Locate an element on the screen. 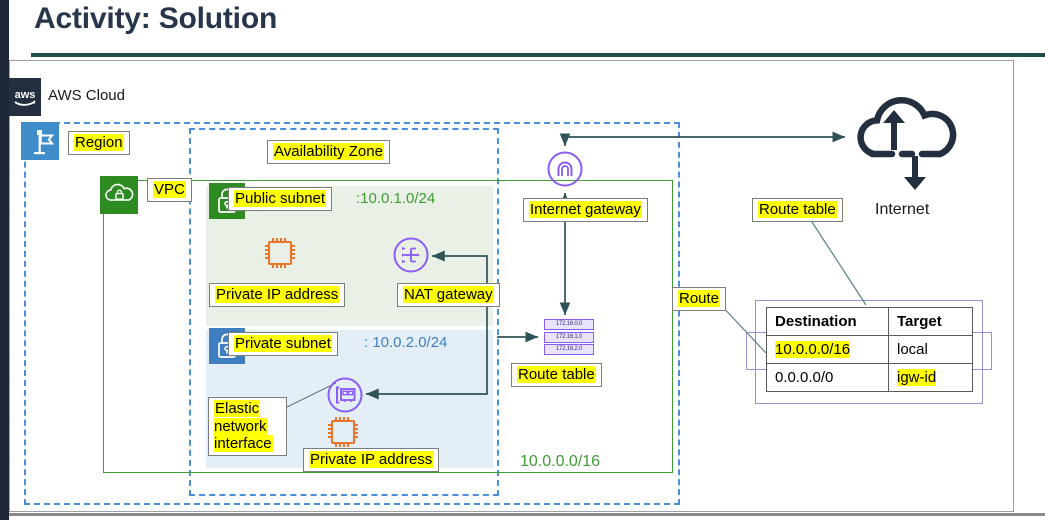 Image resolution: width=1045 pixels, height=520 pixels. page-title: Activity: Solution is located at coordinates (156, 18).